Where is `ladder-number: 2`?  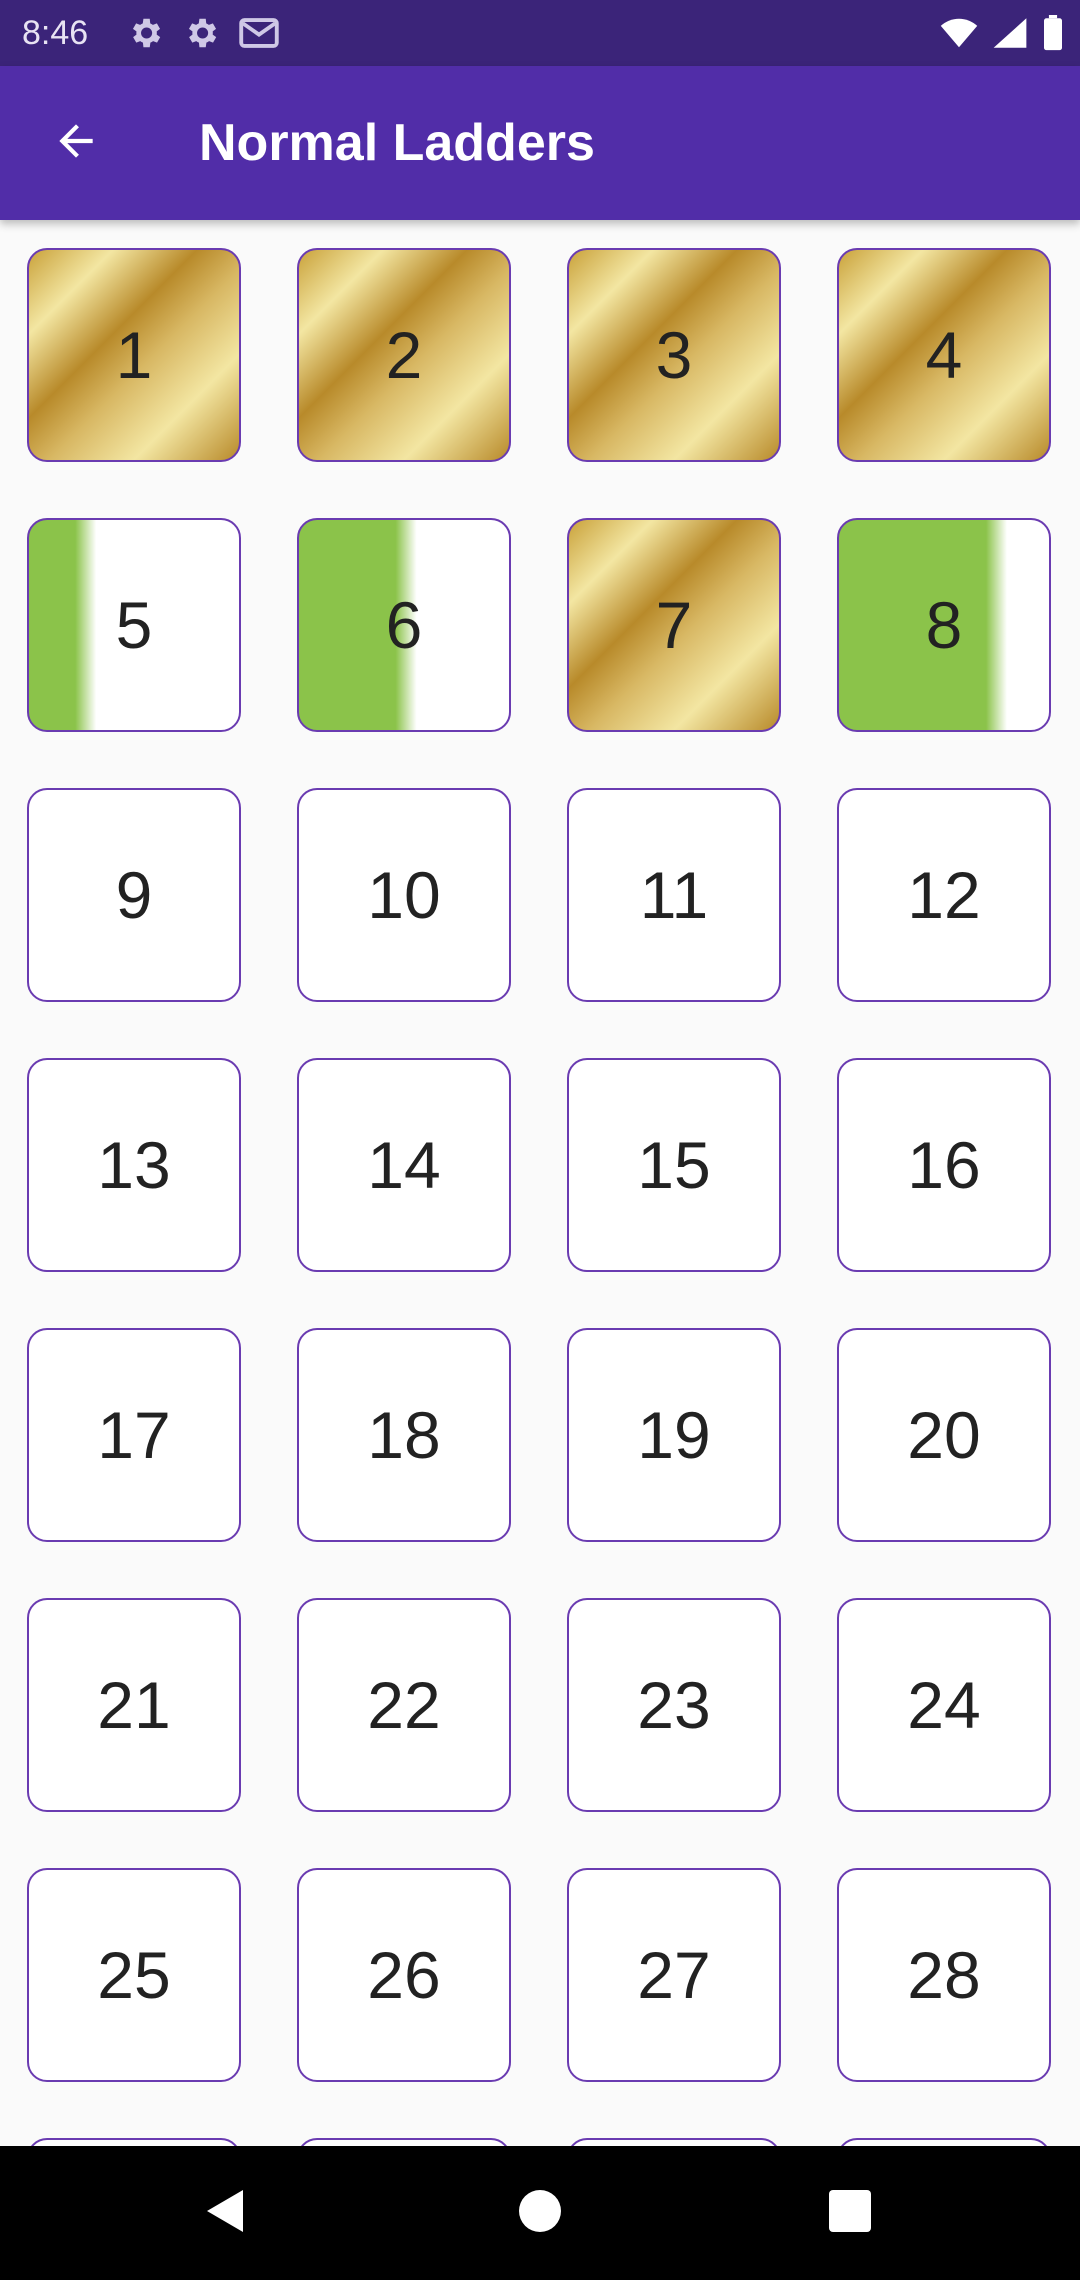
ladder-number: 2 is located at coordinates (404, 355).